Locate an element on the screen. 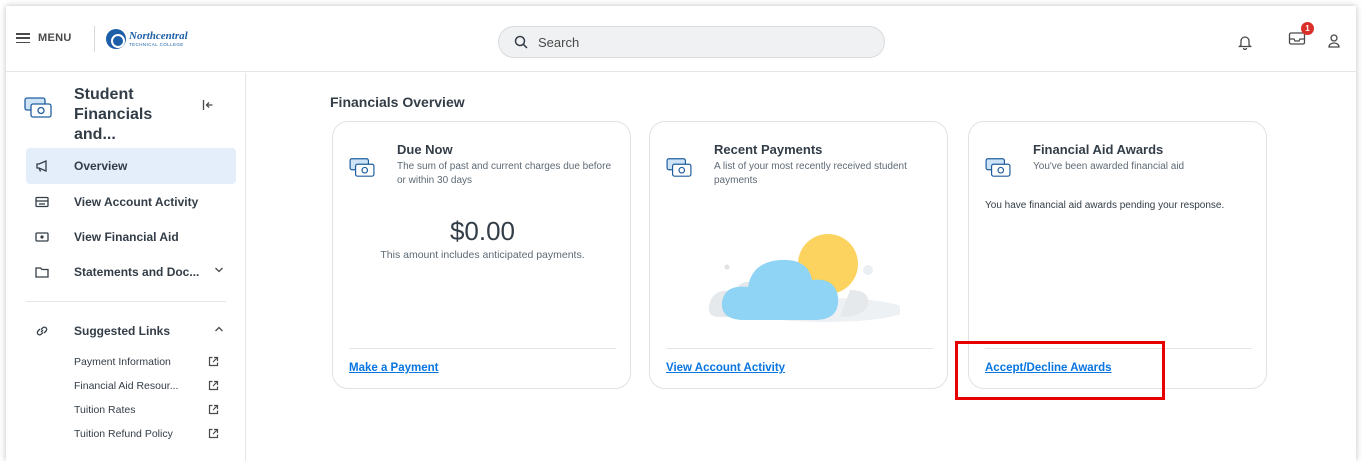 The image size is (1362, 461). sidebar-item-label: View Financial Aid is located at coordinates (126, 237).